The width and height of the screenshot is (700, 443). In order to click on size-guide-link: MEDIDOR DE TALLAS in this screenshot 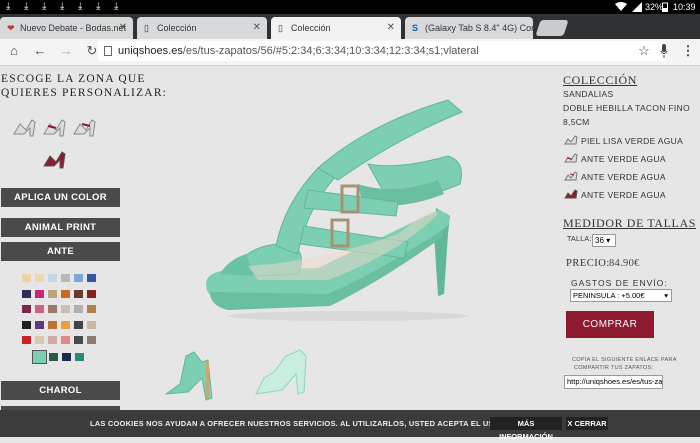, I will do `click(629, 223)`.